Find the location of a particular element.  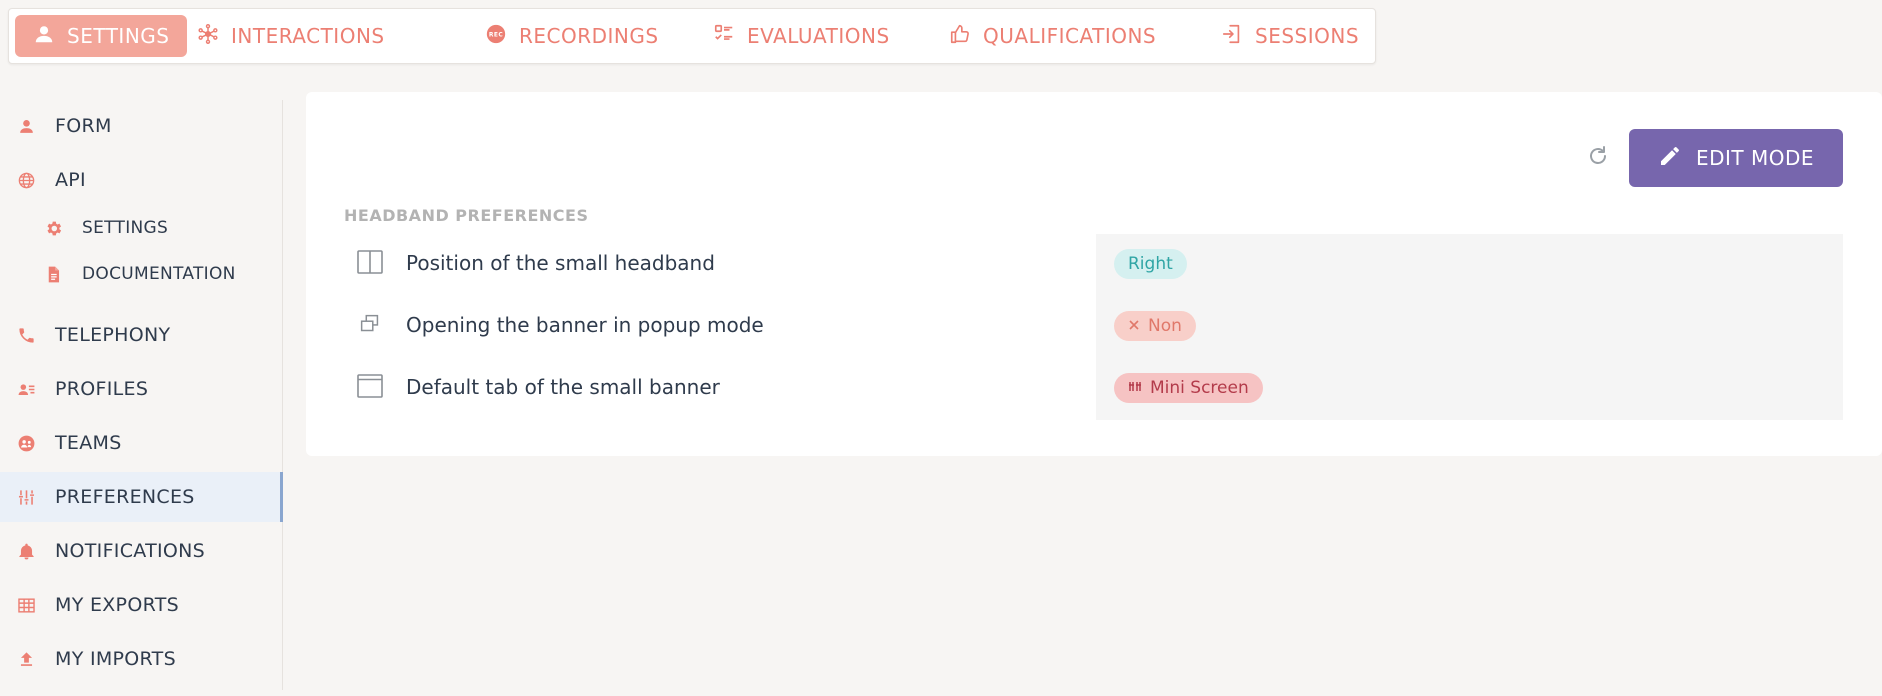

sidebar-item-label: FORM is located at coordinates (83, 126).